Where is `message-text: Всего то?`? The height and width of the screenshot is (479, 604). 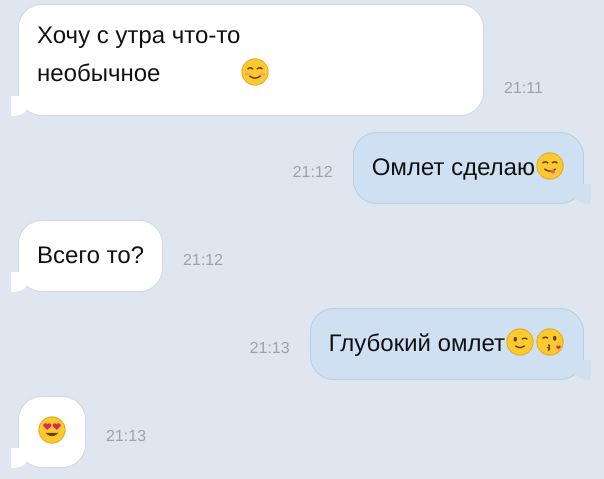
message-text: Всего то? is located at coordinates (90, 256).